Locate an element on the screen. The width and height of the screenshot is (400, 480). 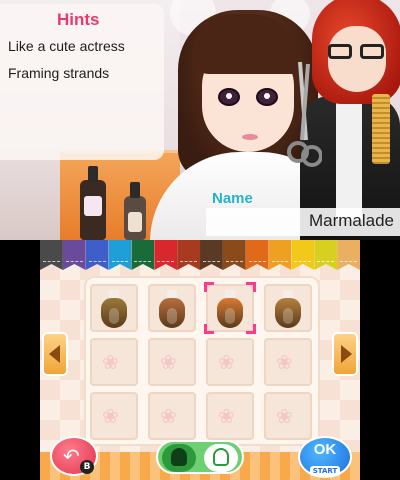
hair-style-icon is located at coordinates (179, 457).